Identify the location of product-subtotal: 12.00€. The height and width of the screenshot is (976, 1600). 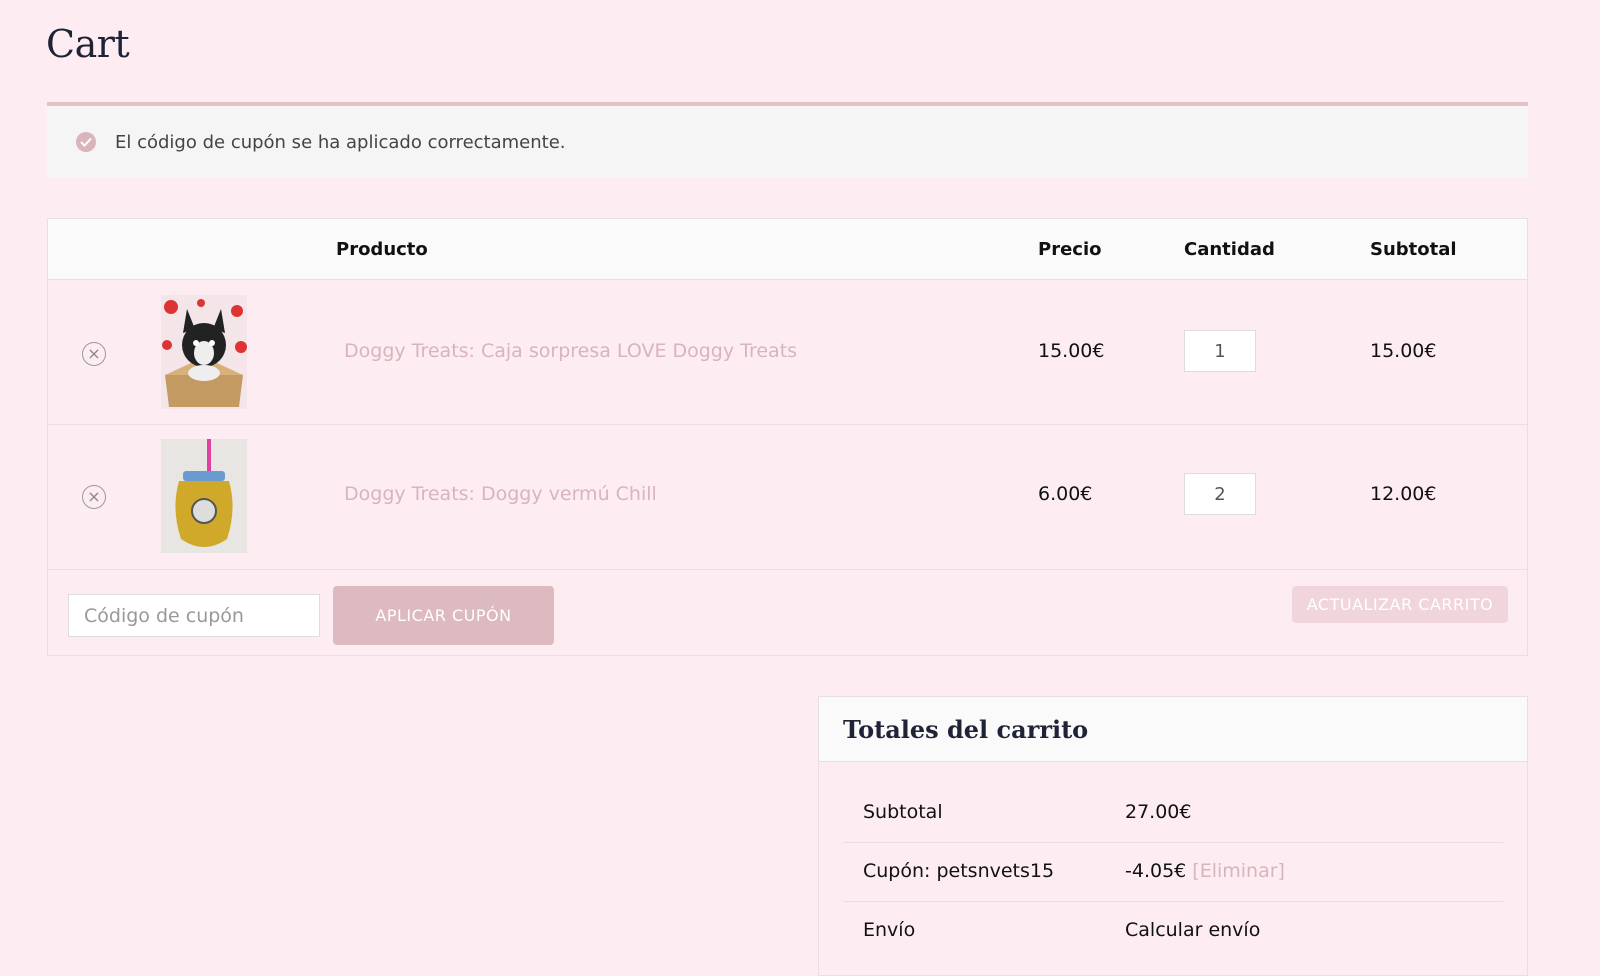
(1403, 494).